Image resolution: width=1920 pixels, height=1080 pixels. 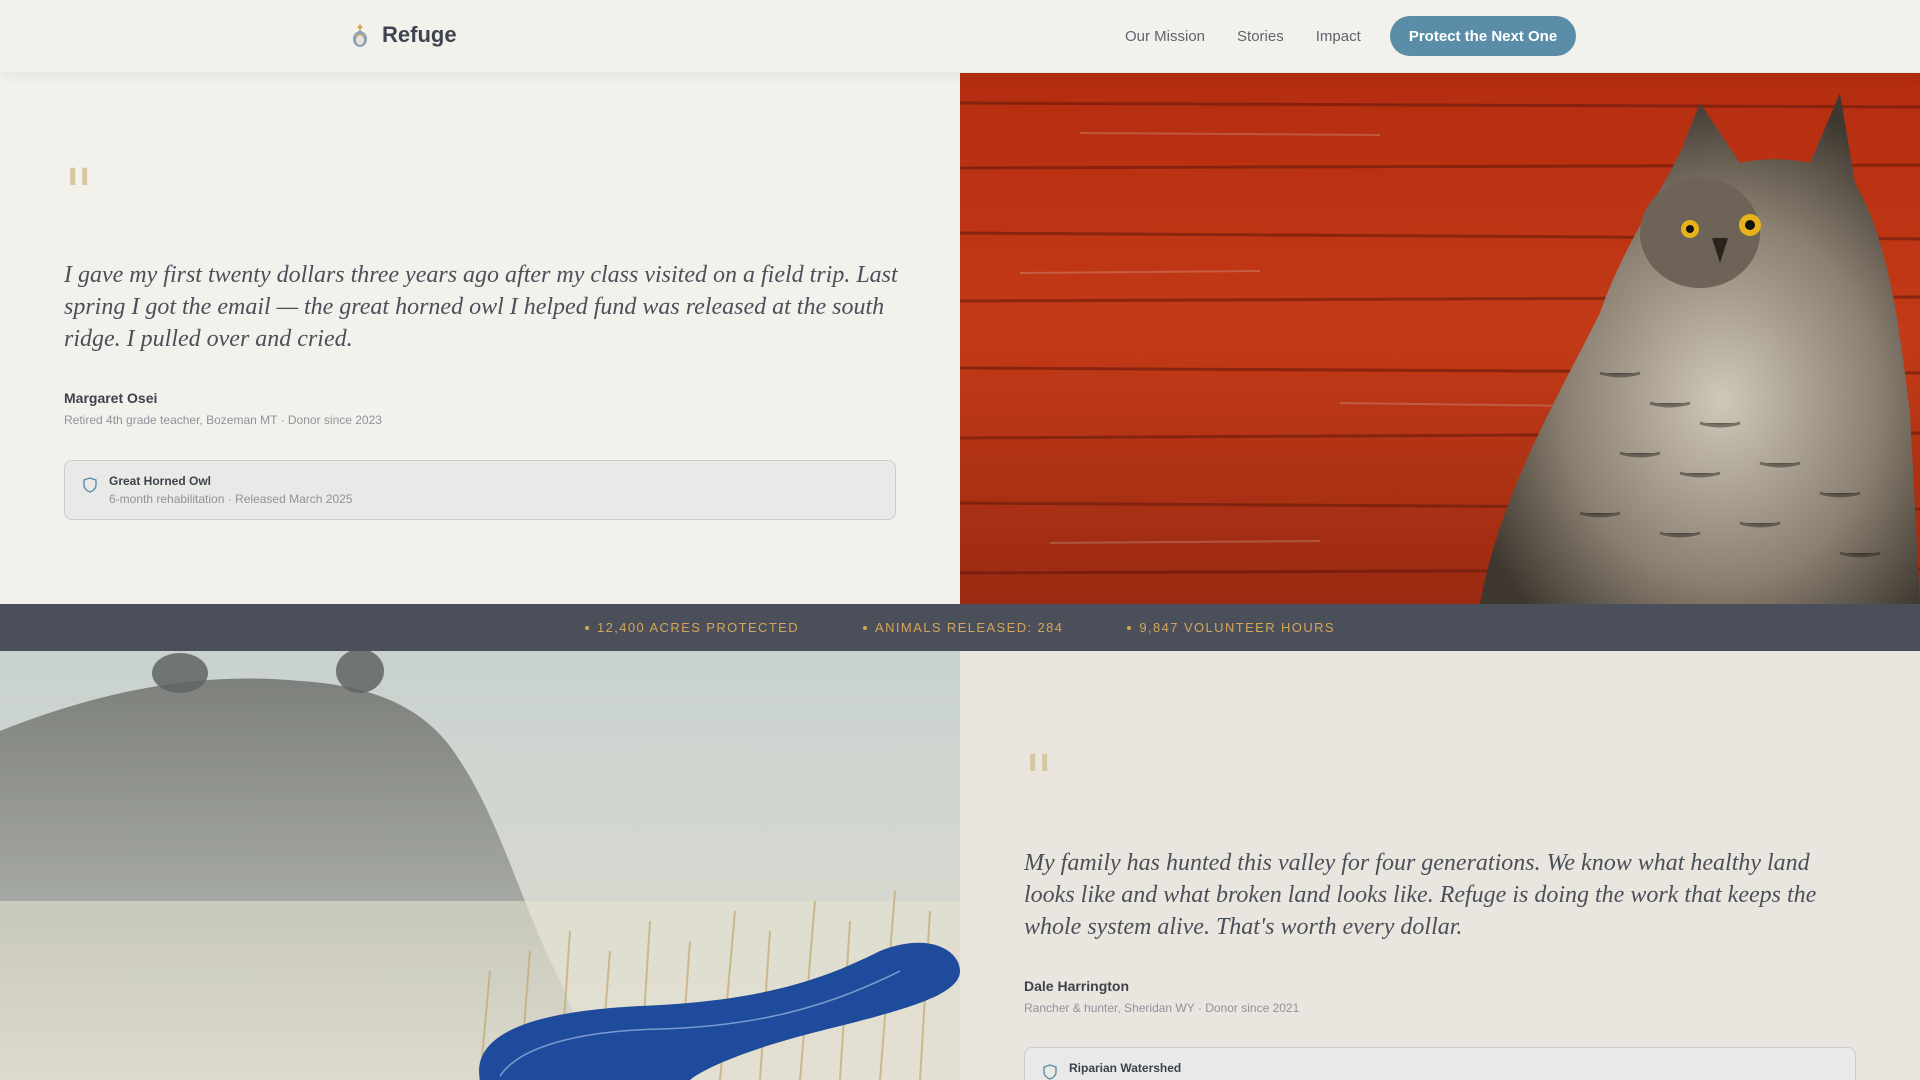 I want to click on stat-volunteer-label: 9,847 VOLUNTEER HOURS, so click(x=1237, y=627).